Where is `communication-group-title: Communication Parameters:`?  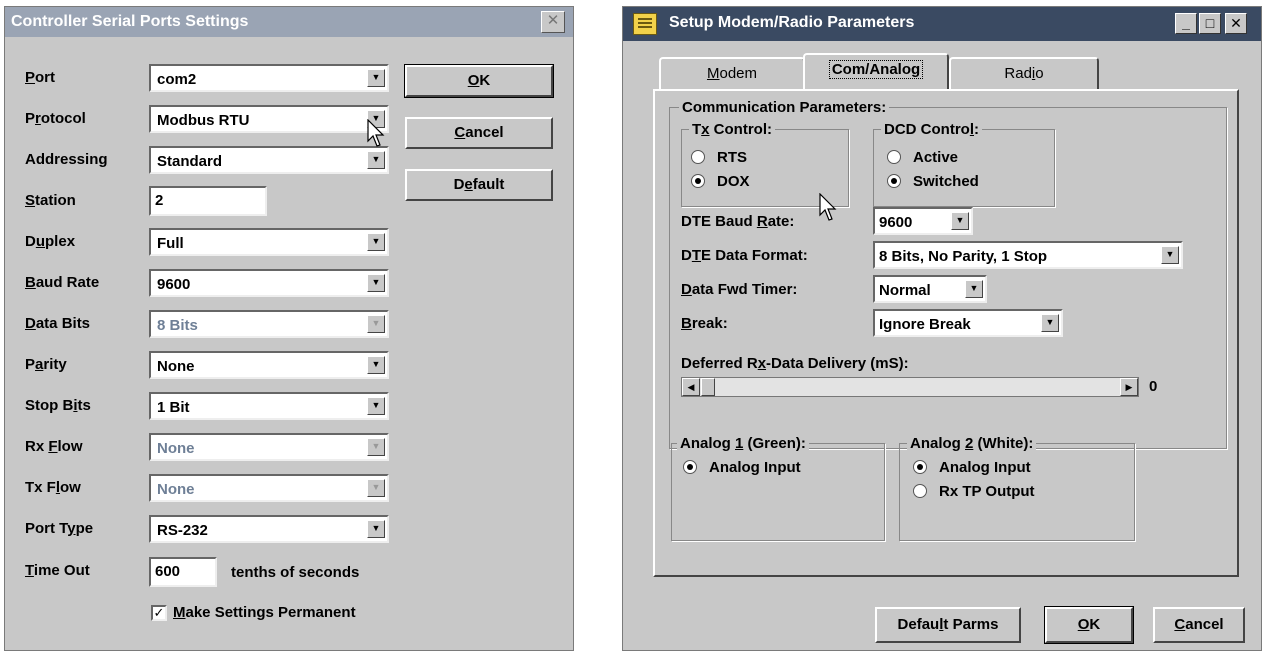
communication-group-title: Communication Parameters: is located at coordinates (784, 107).